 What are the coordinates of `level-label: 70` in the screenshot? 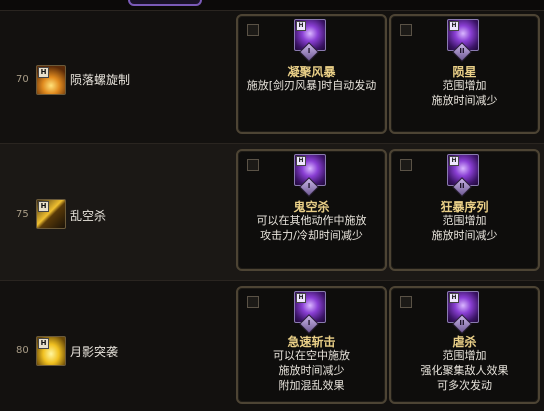 It's located at (22, 79).